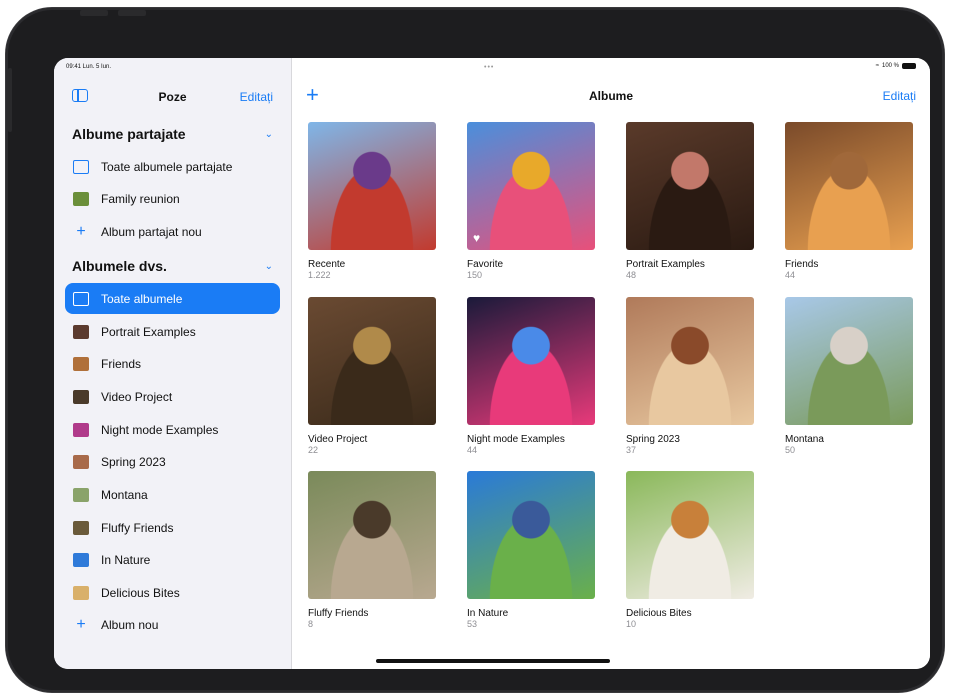 The image size is (953, 697). I want to click on album-tile: In Nature 53, so click(531, 550).